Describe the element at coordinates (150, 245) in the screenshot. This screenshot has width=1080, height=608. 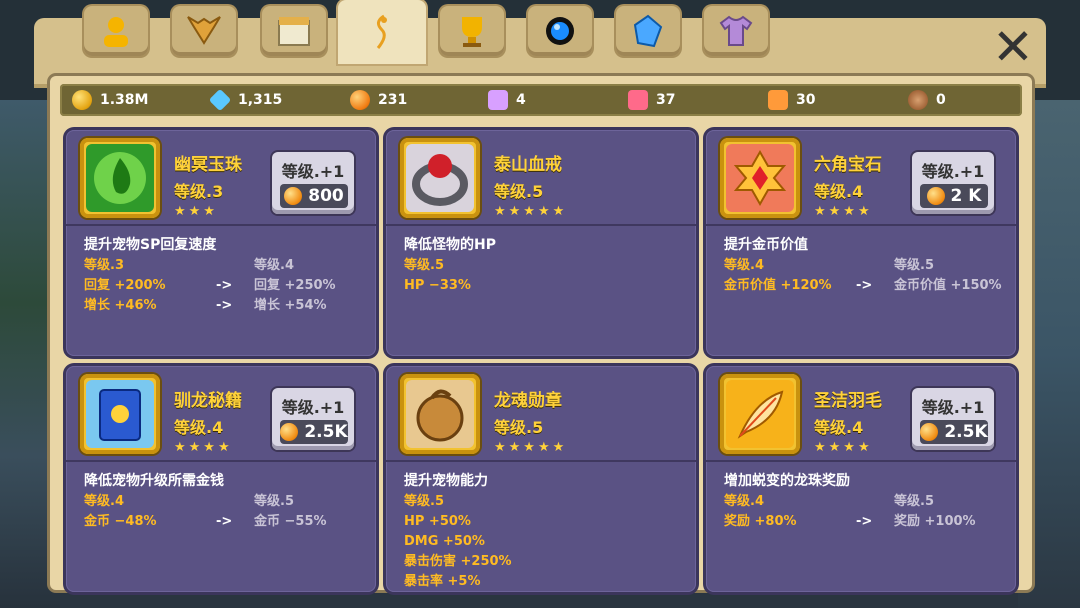
I see `relic-description: 提升宠物SP回复速度` at that location.